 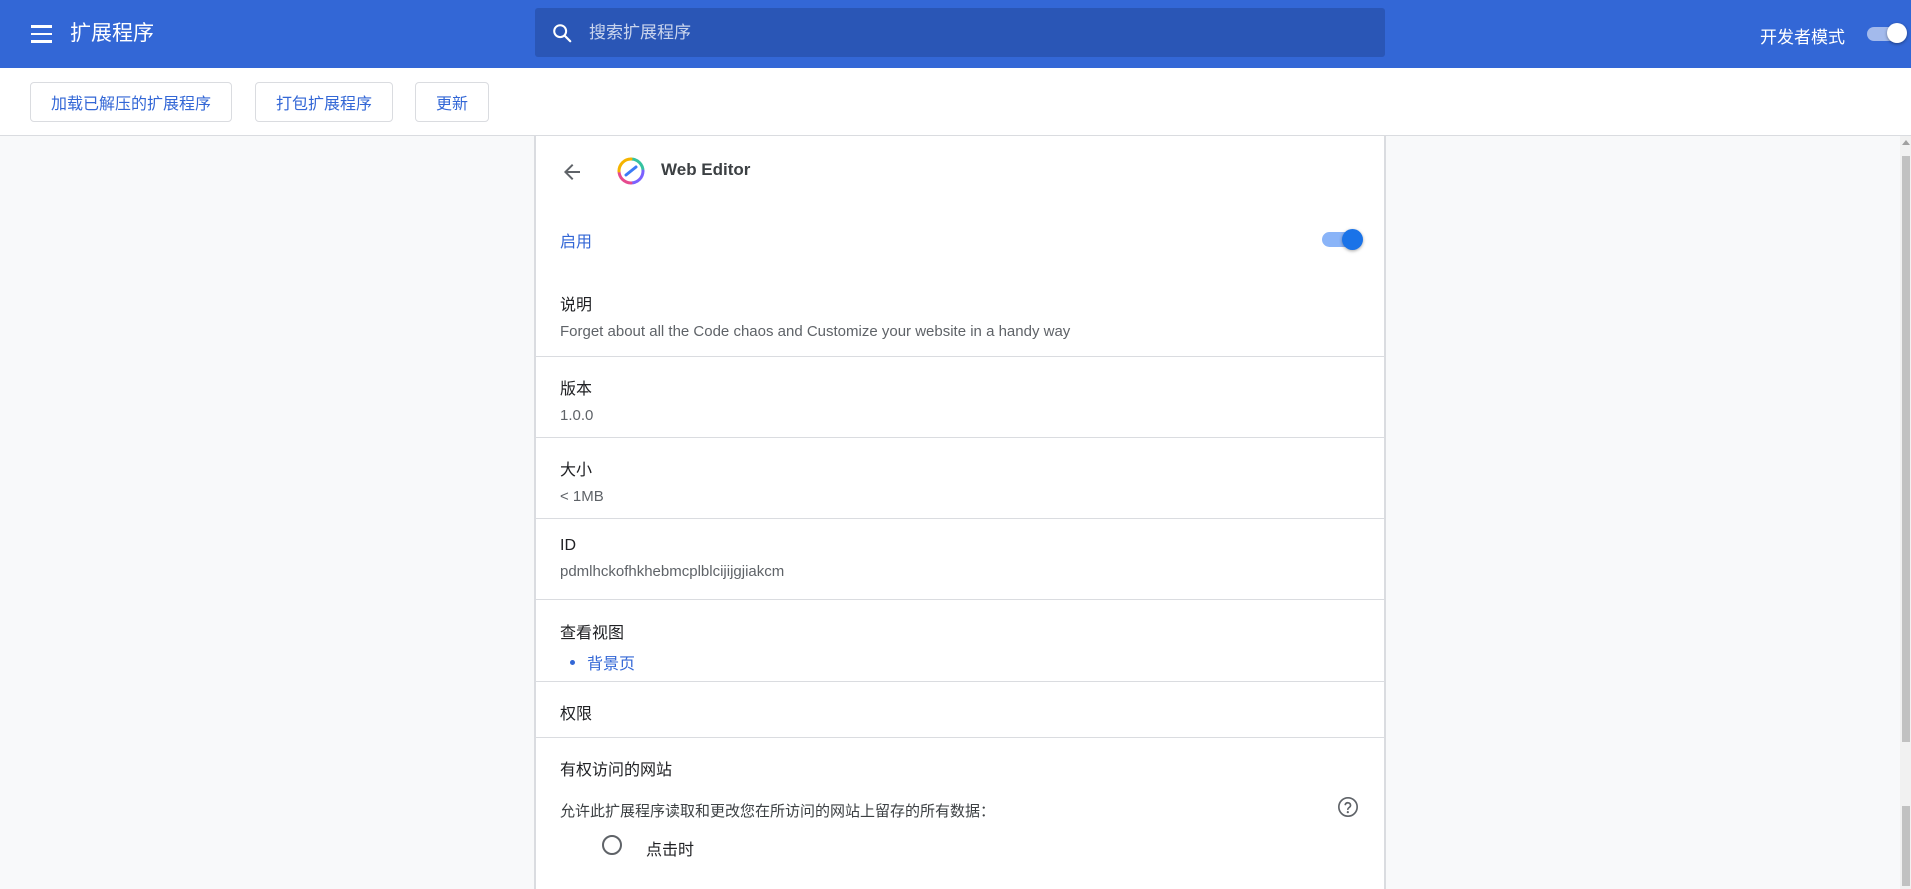 What do you see at coordinates (960, 241) in the screenshot?
I see `enable-row: 启用` at bounding box center [960, 241].